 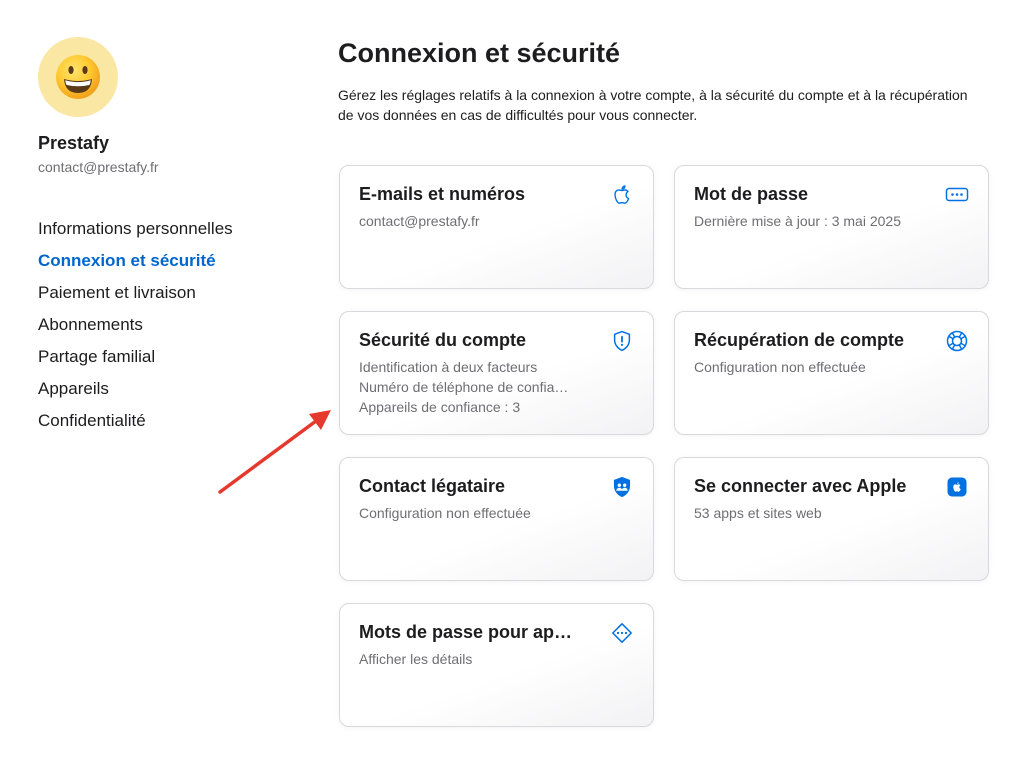 I want to click on shield-people-icon, so click(x=622, y=487).